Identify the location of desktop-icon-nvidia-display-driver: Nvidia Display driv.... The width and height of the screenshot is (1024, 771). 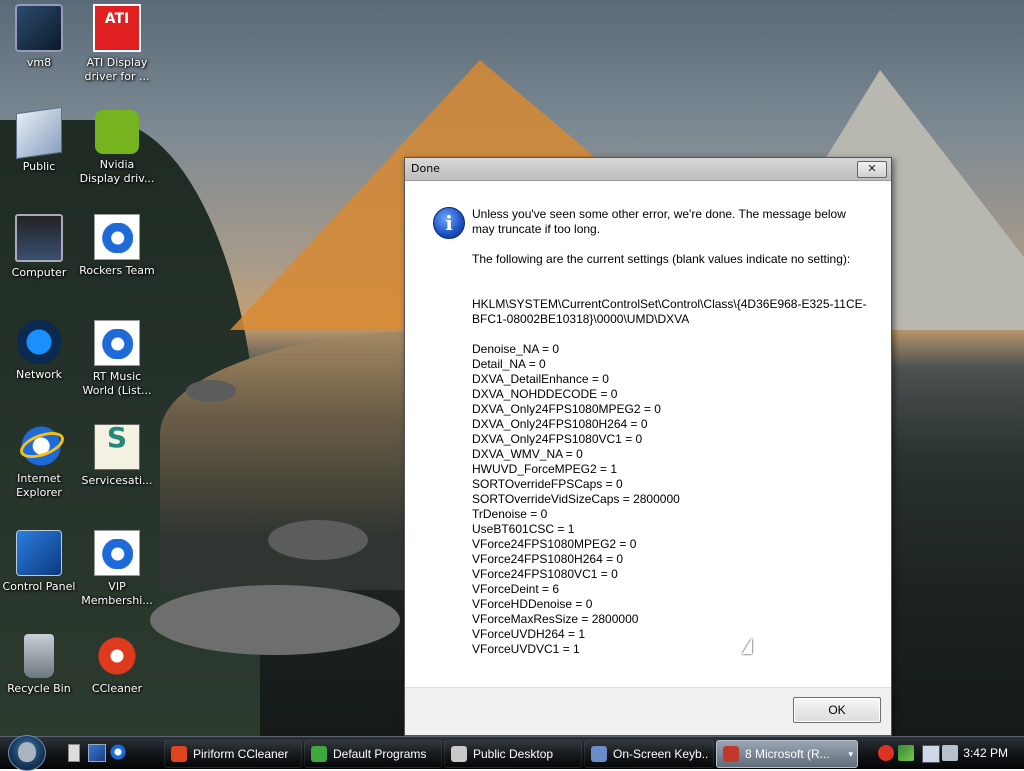
(117, 148).